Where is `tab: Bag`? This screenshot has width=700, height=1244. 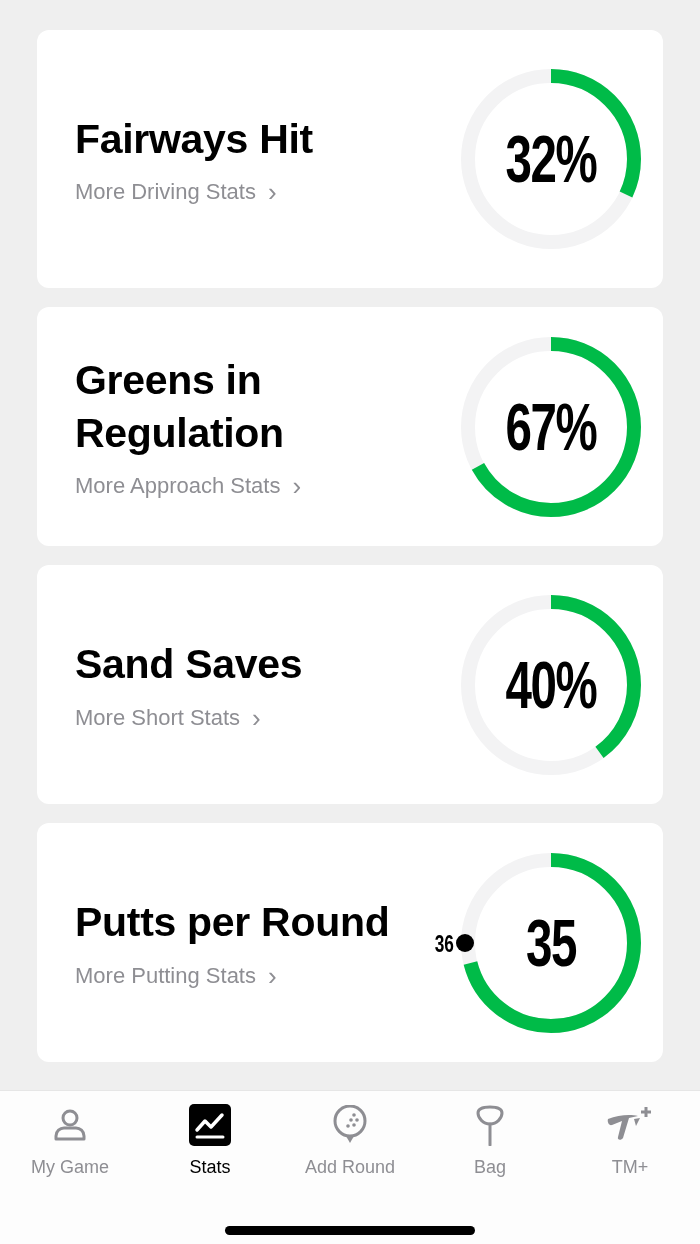
tab: Bag is located at coordinates (490, 1140).